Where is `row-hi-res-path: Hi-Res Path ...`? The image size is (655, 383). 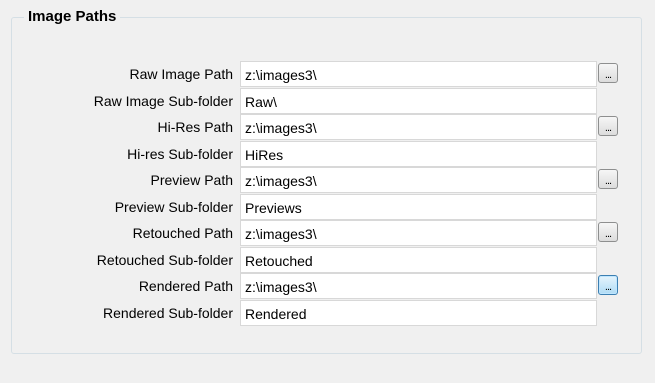 row-hi-res-path: Hi-Res Path ... is located at coordinates (320, 127).